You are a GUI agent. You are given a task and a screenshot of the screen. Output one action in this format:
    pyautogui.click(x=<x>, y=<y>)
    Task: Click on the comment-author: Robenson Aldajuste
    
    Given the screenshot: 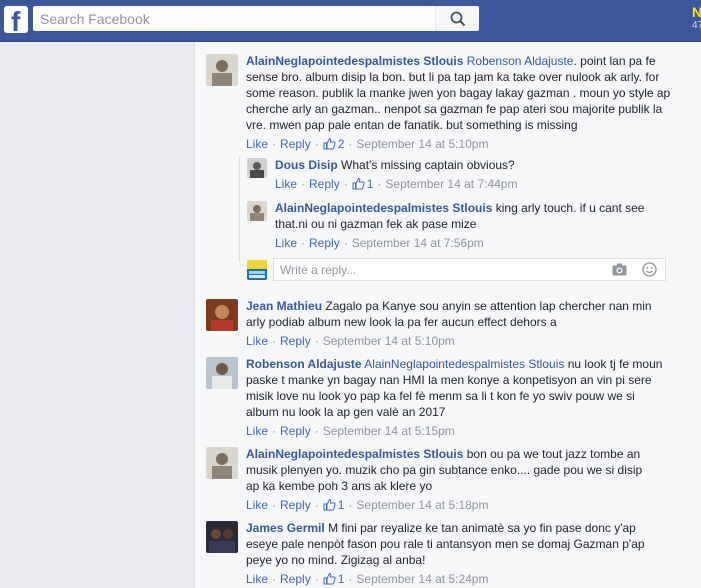 What is the action you would take?
    pyautogui.click(x=304, y=364)
    